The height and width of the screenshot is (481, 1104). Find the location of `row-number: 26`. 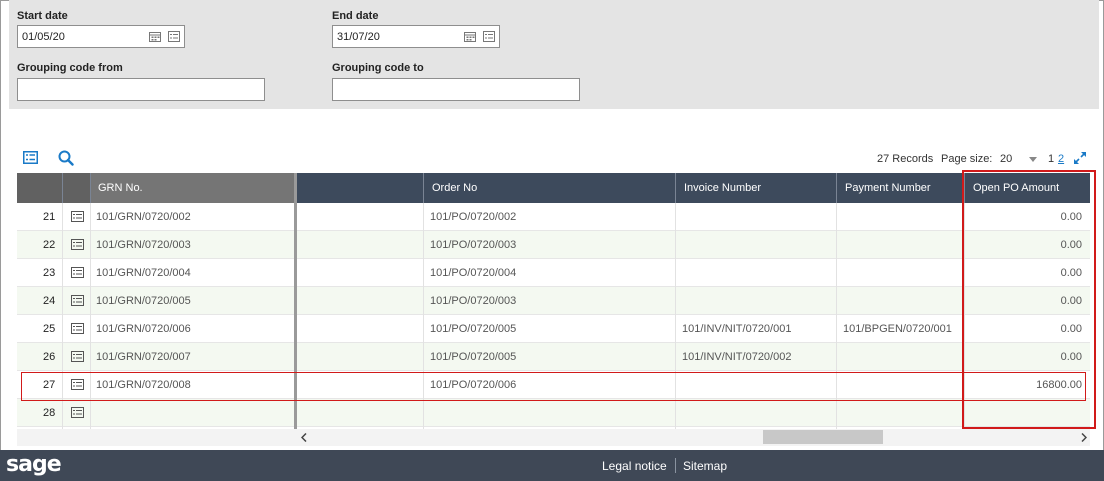

row-number: 26 is located at coordinates (49, 357).